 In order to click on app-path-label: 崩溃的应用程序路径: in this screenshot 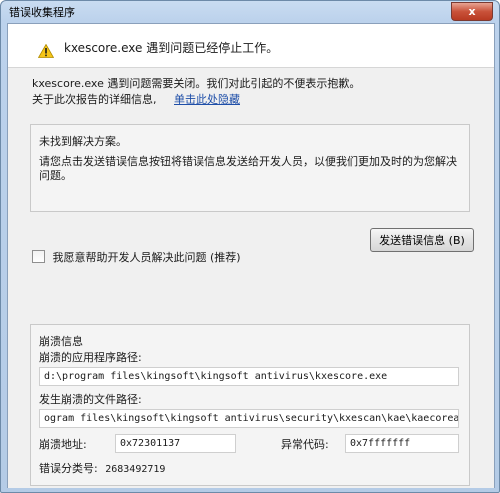, I will do `click(90, 357)`.